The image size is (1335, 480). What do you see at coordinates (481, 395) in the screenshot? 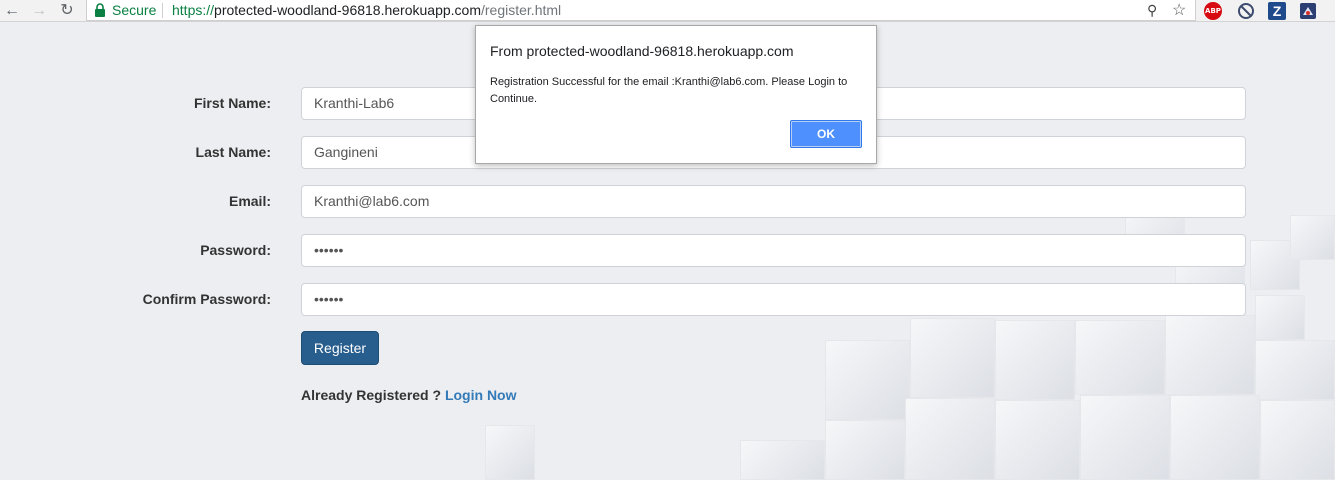
I see `login-now-link: Login Now` at bounding box center [481, 395].